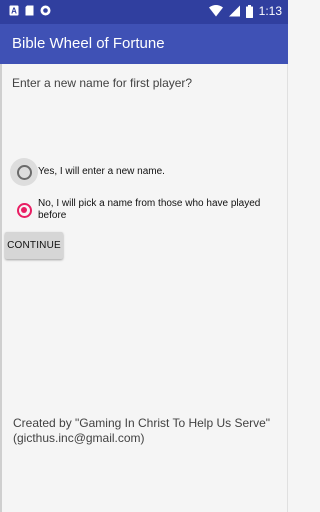  I want to click on svg-text: A, so click(14, 11).